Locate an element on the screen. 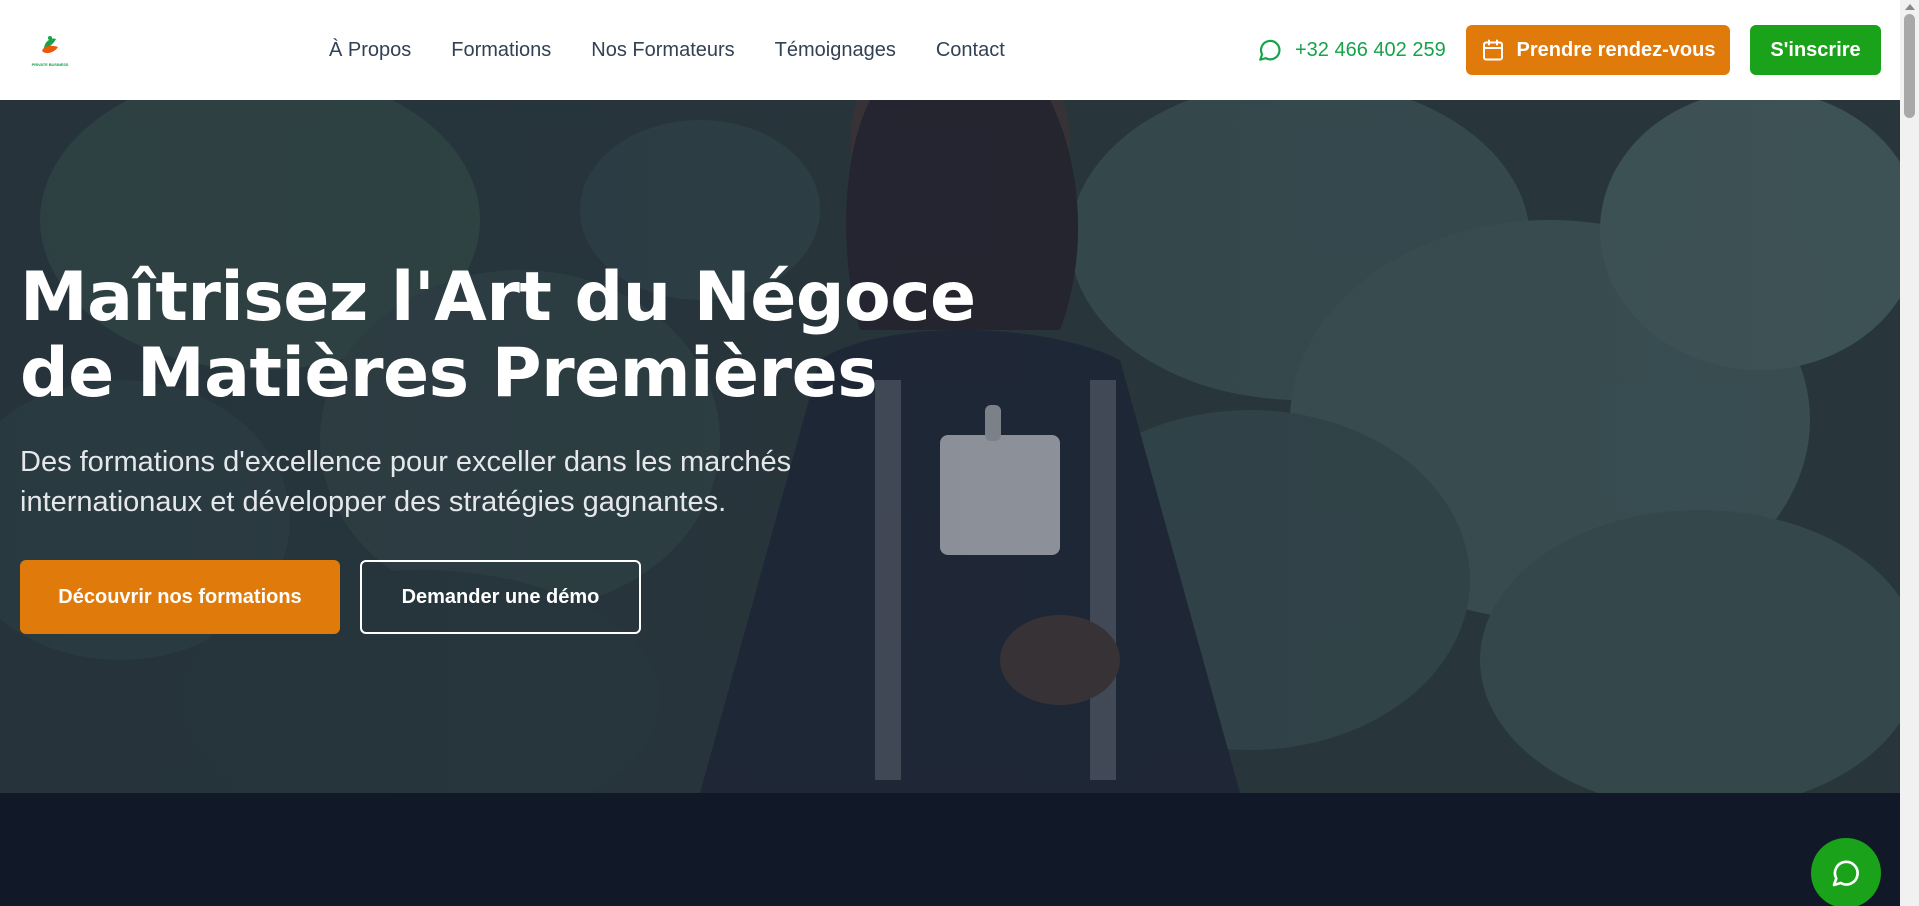 This screenshot has width=1919, height=906. chat-button is located at coordinates (1846, 872).